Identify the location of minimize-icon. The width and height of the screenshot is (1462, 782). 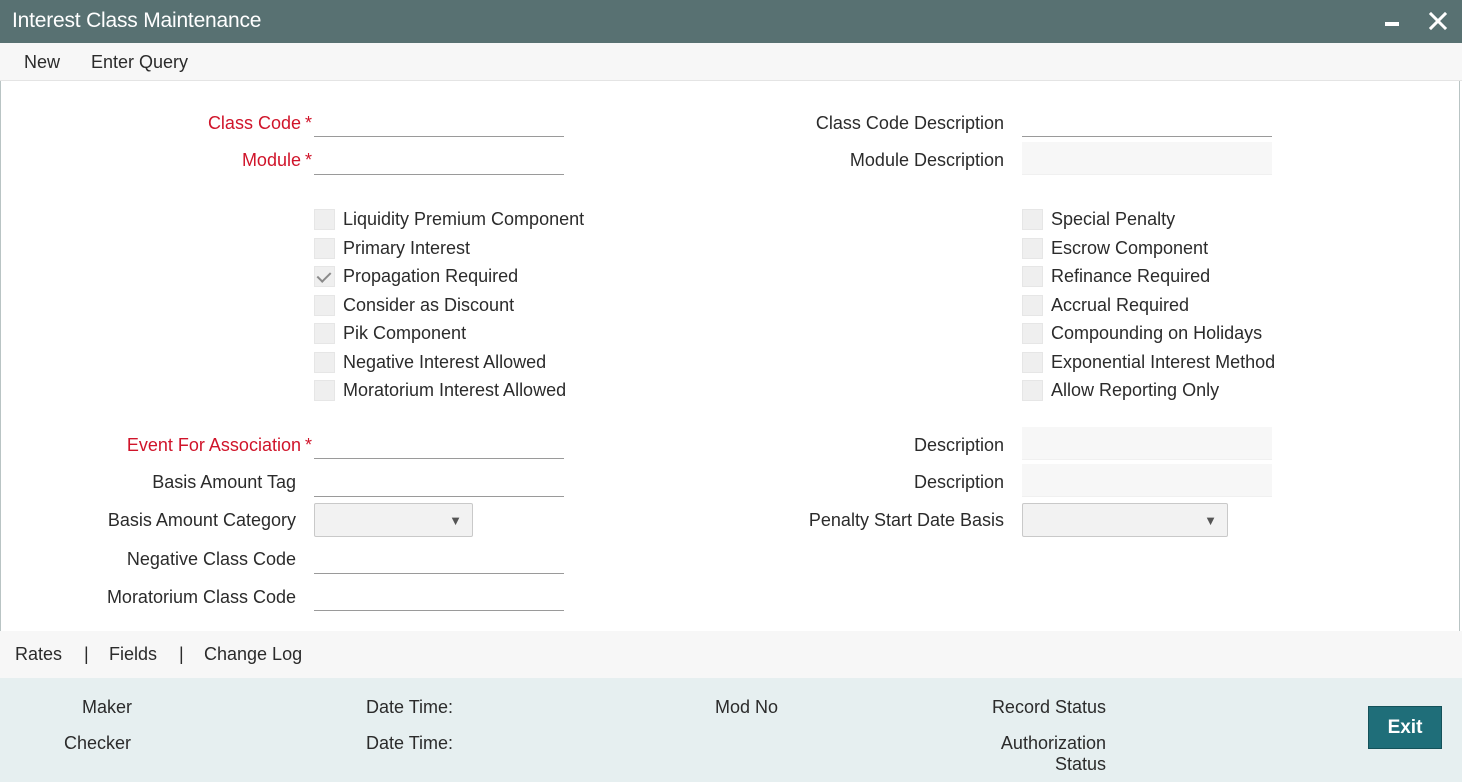
(1392, 21).